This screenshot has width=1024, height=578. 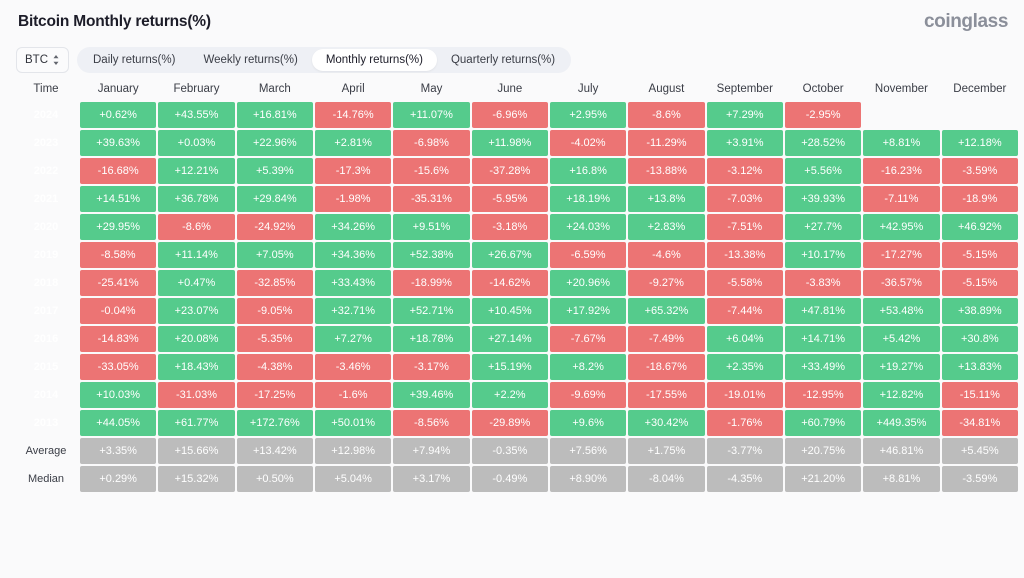 I want to click on return-cell: -13.88%, so click(x=666, y=171).